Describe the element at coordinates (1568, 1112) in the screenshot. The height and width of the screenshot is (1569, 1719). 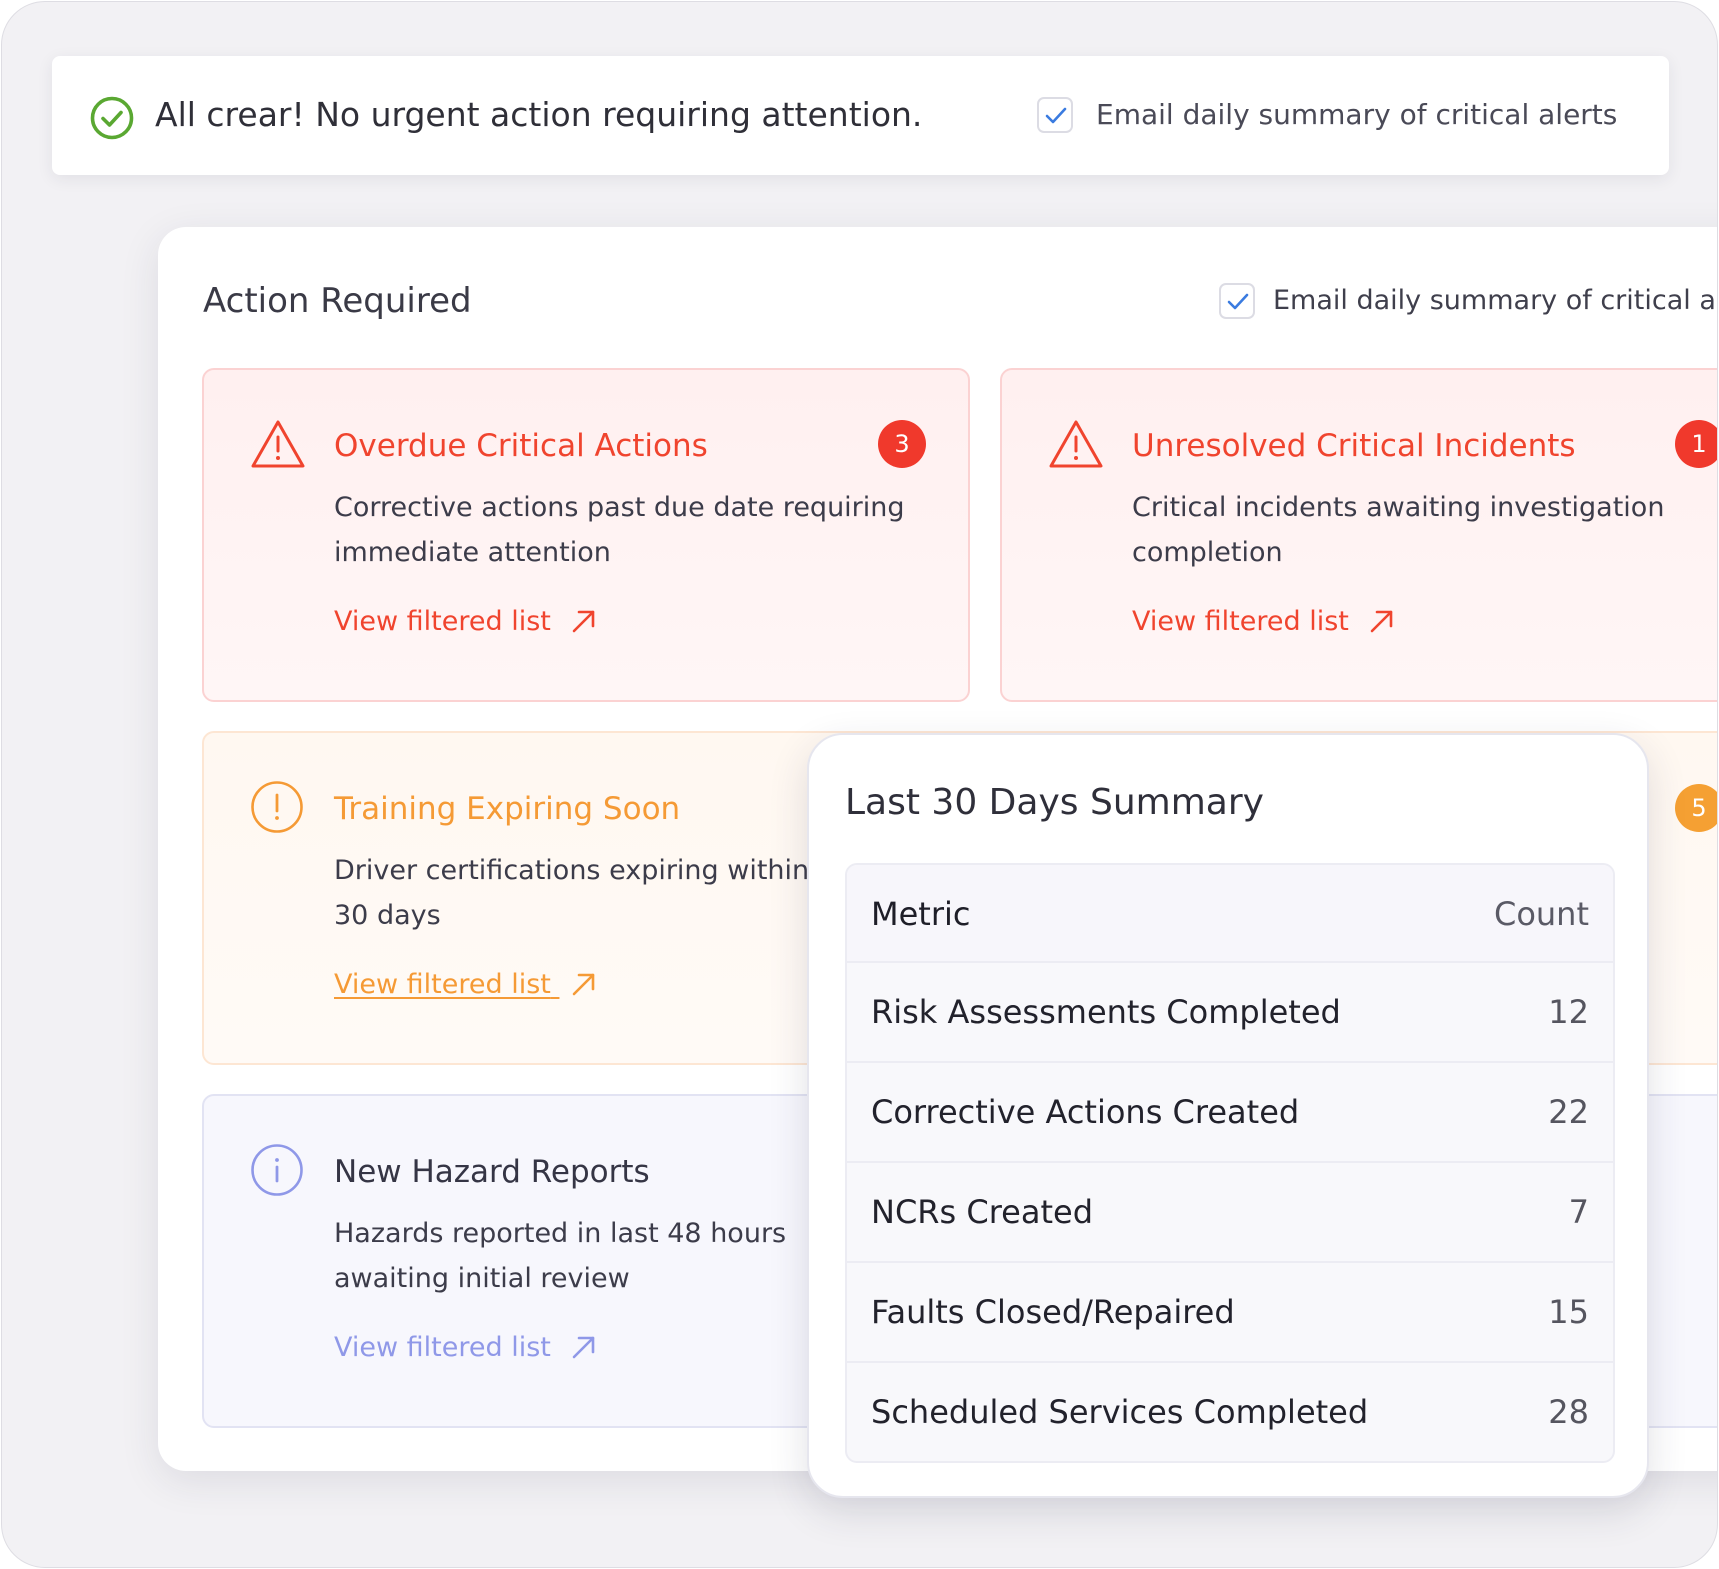
I see `count-cell: 22` at that location.